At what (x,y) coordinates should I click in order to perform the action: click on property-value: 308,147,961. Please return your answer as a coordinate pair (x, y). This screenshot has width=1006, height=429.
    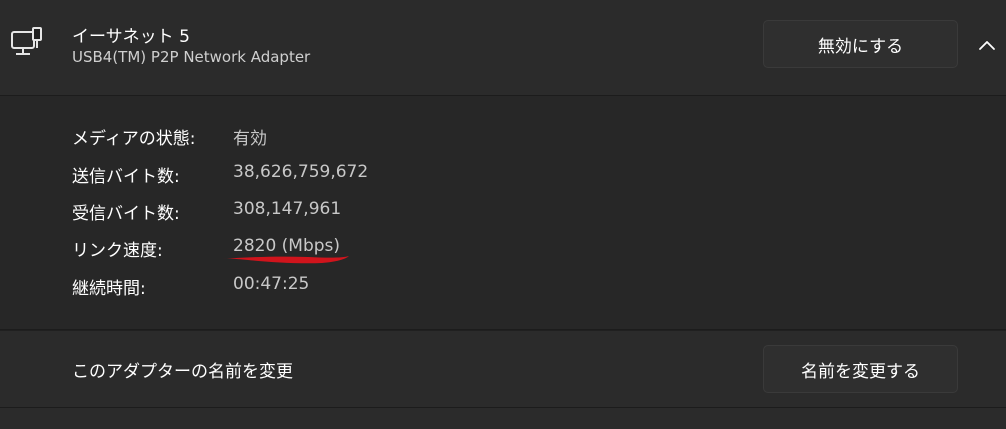
    Looking at the image, I should click on (287, 209).